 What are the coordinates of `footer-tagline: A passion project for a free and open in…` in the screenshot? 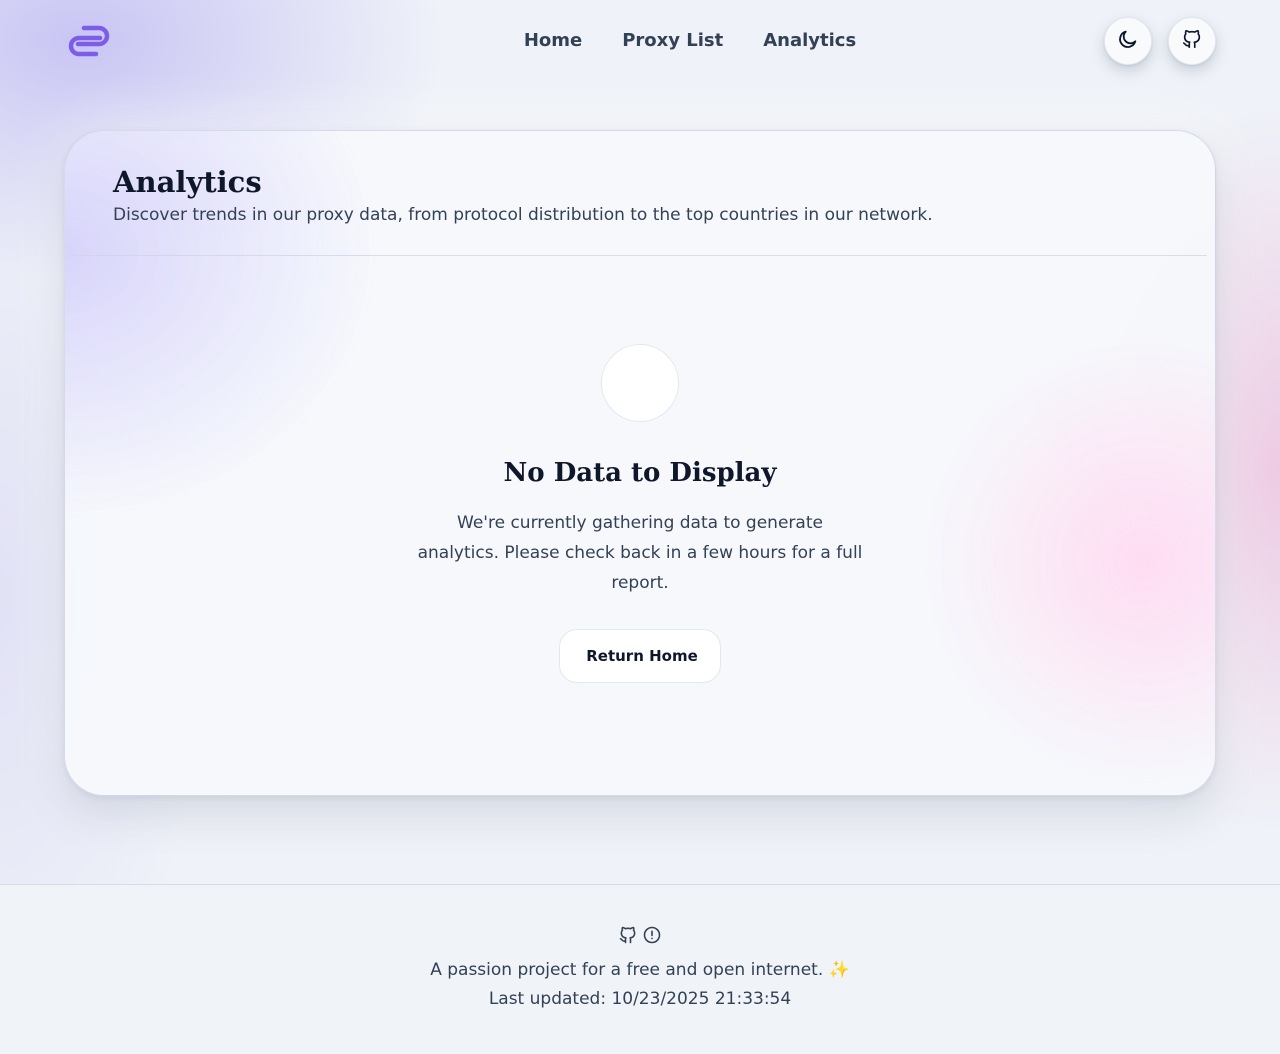 It's located at (640, 970).